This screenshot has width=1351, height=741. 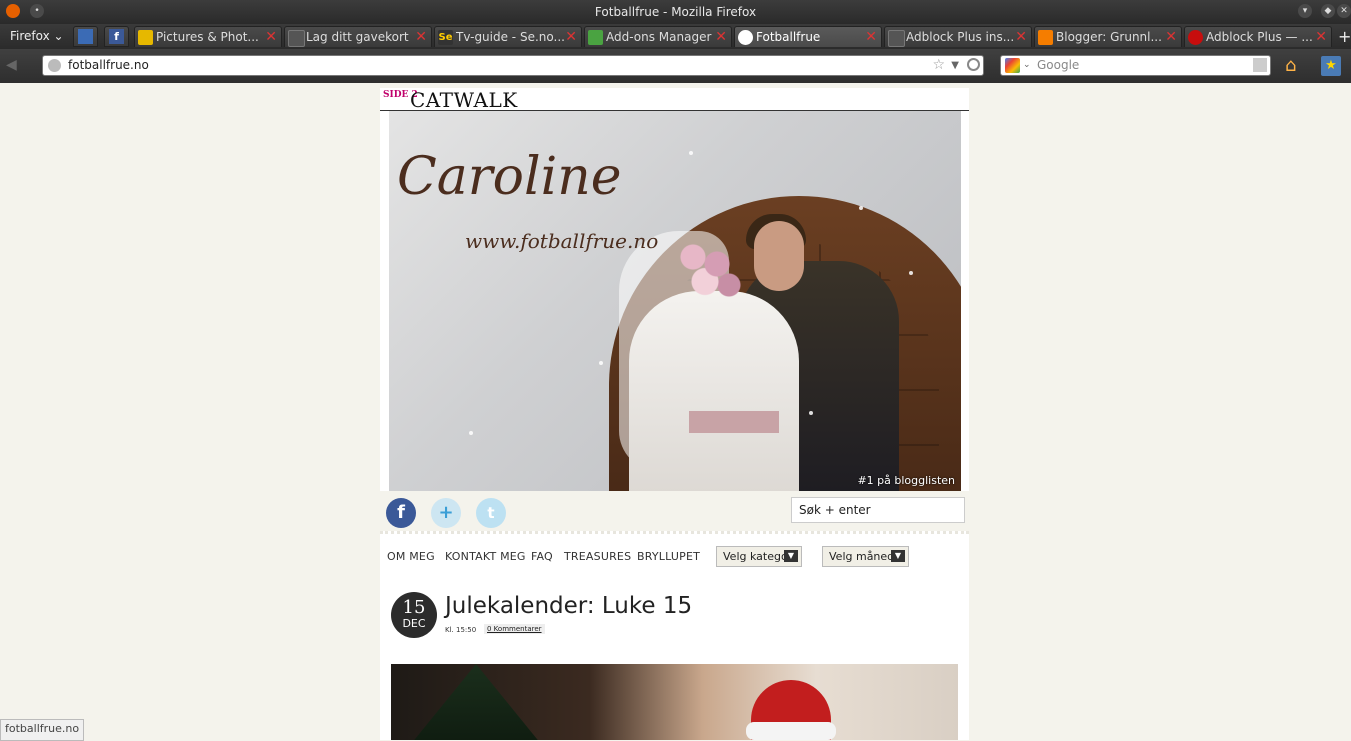 What do you see at coordinates (709, 271) in the screenshot?
I see `bouquet` at bounding box center [709, 271].